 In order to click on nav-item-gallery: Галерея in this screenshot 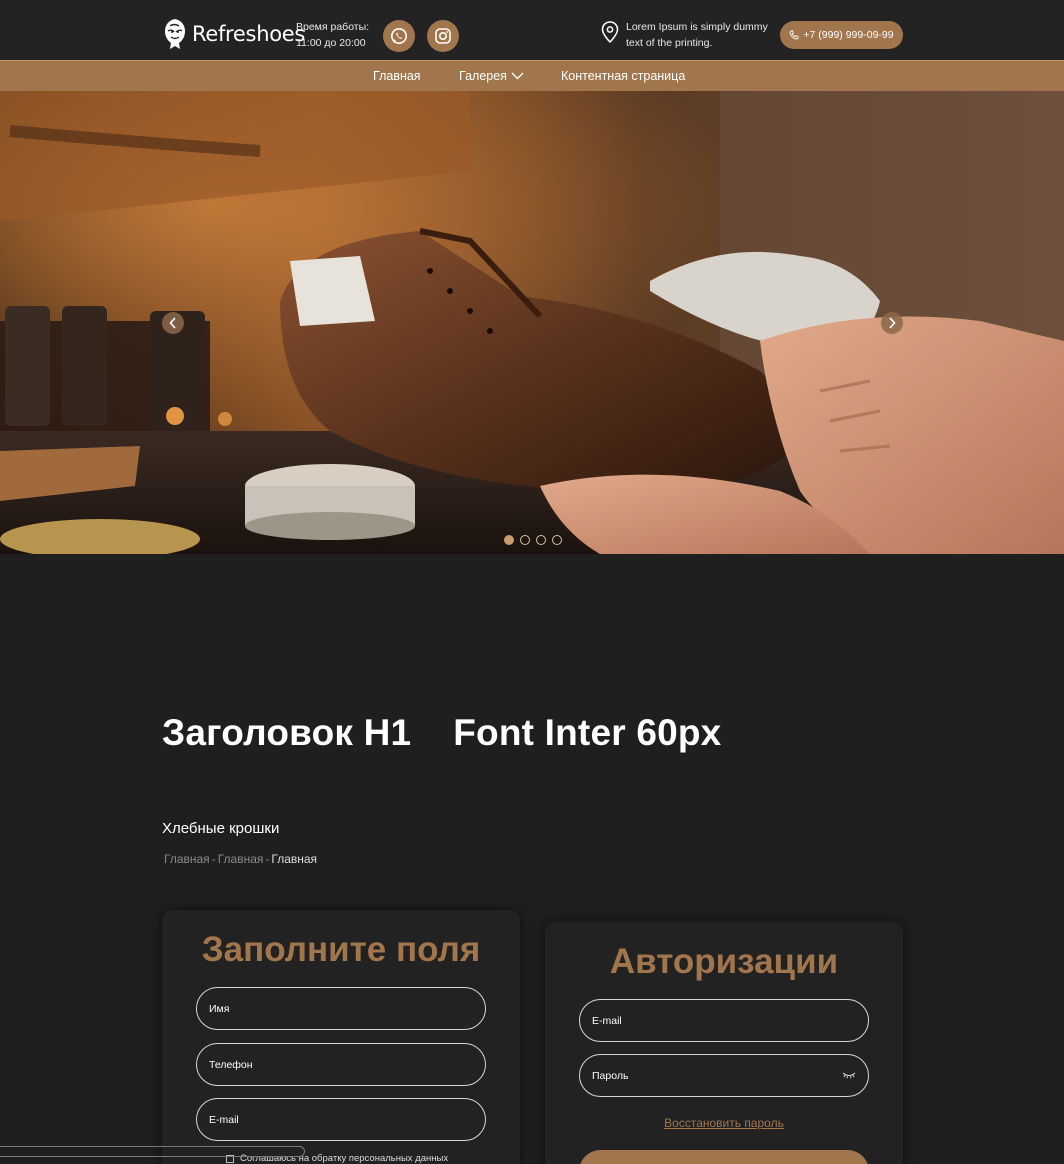, I will do `click(491, 76)`.